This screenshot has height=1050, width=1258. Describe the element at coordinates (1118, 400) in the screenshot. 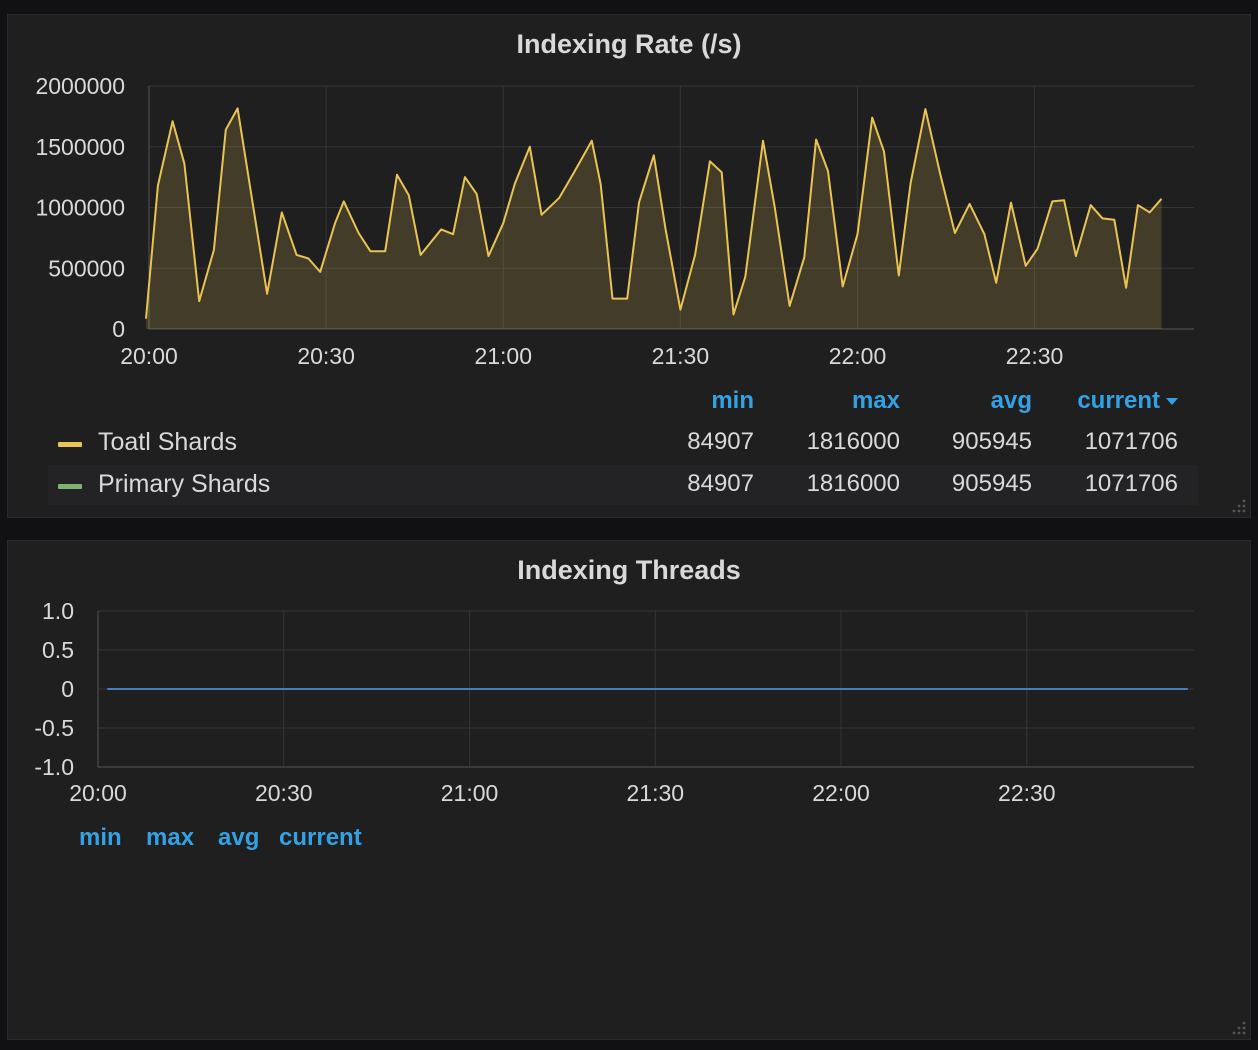

I see `legend-header-current-label: current` at that location.